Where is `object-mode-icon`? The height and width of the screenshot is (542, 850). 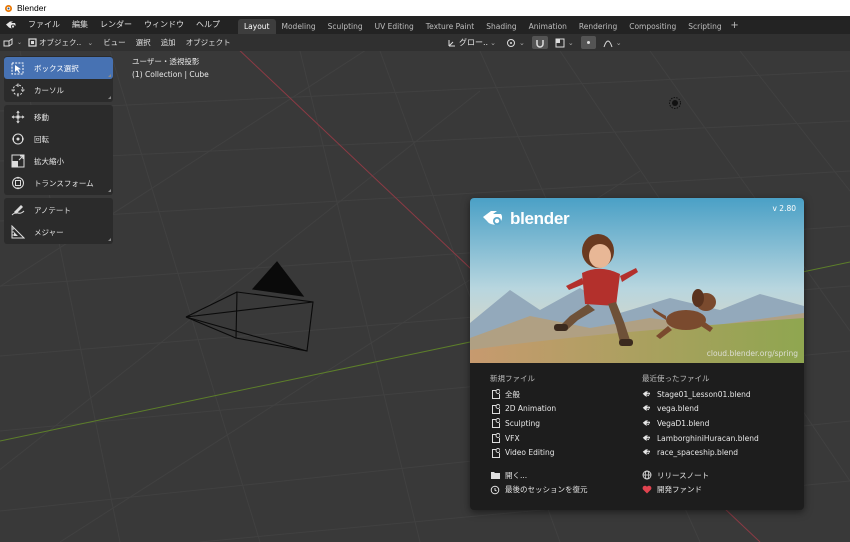
object-mode-icon is located at coordinates (32, 42).